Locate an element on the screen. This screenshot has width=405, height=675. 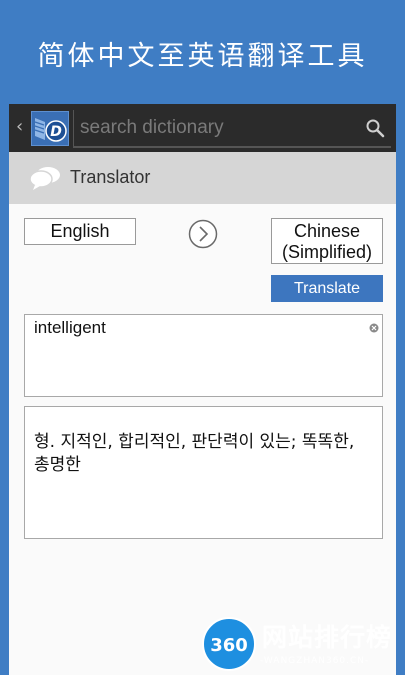
panel-title: Translator is located at coordinates (110, 177).